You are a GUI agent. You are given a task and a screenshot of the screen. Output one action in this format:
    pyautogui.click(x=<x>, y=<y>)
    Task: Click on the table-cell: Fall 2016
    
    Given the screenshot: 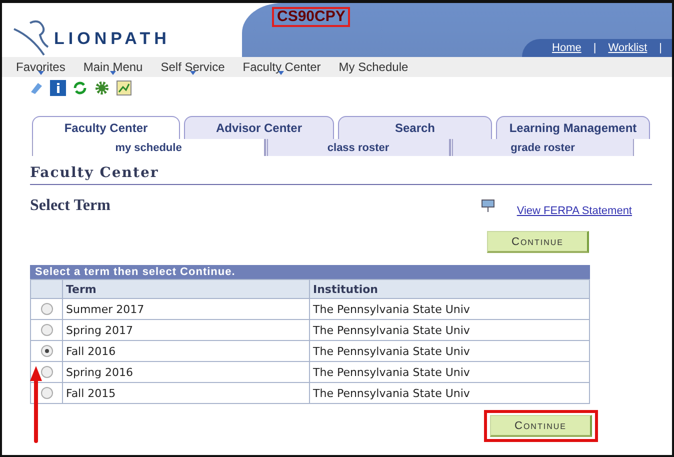 What is the action you would take?
    pyautogui.click(x=186, y=351)
    